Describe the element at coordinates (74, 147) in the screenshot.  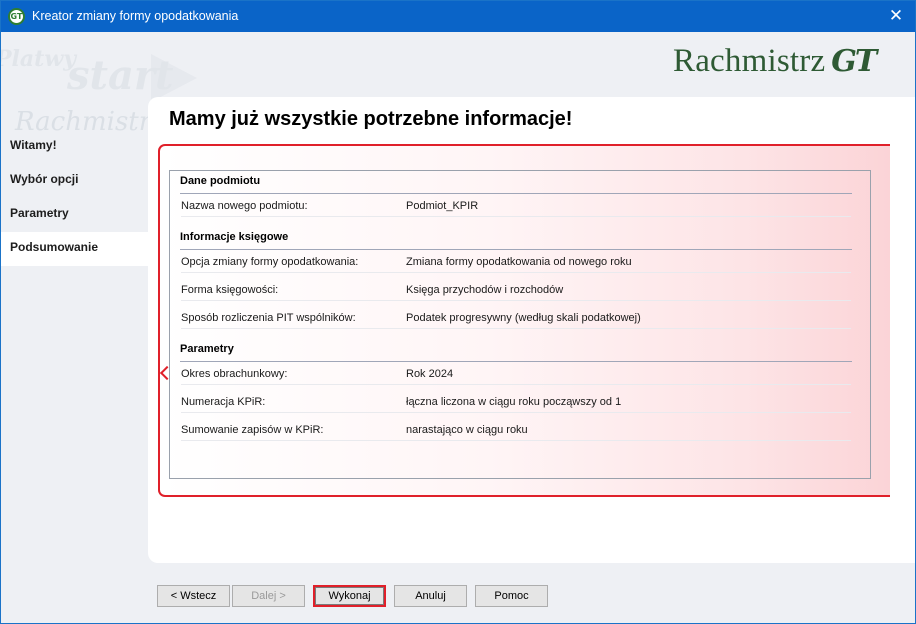
I see `step-welcome: Witamy!` at that location.